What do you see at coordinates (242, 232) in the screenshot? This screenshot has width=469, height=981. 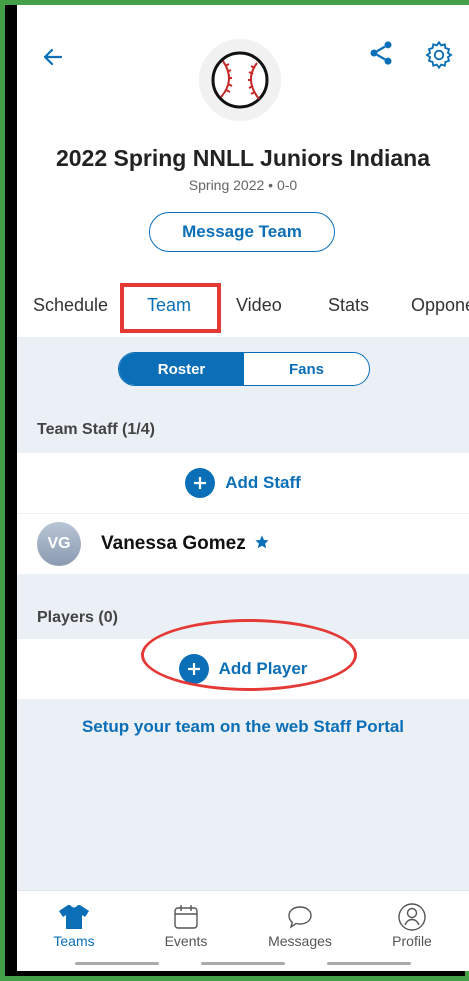 I see `message-team-button: Message Team` at bounding box center [242, 232].